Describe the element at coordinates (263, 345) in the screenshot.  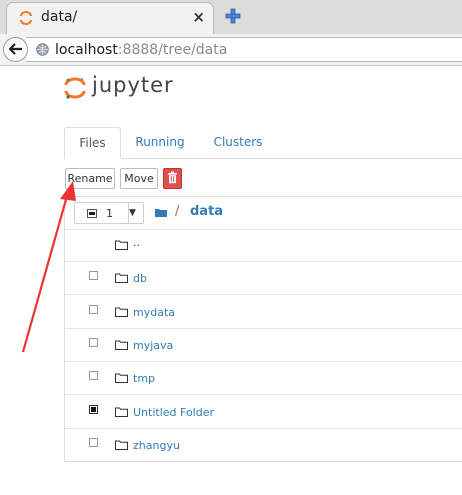
I see `list-item: myjava` at that location.